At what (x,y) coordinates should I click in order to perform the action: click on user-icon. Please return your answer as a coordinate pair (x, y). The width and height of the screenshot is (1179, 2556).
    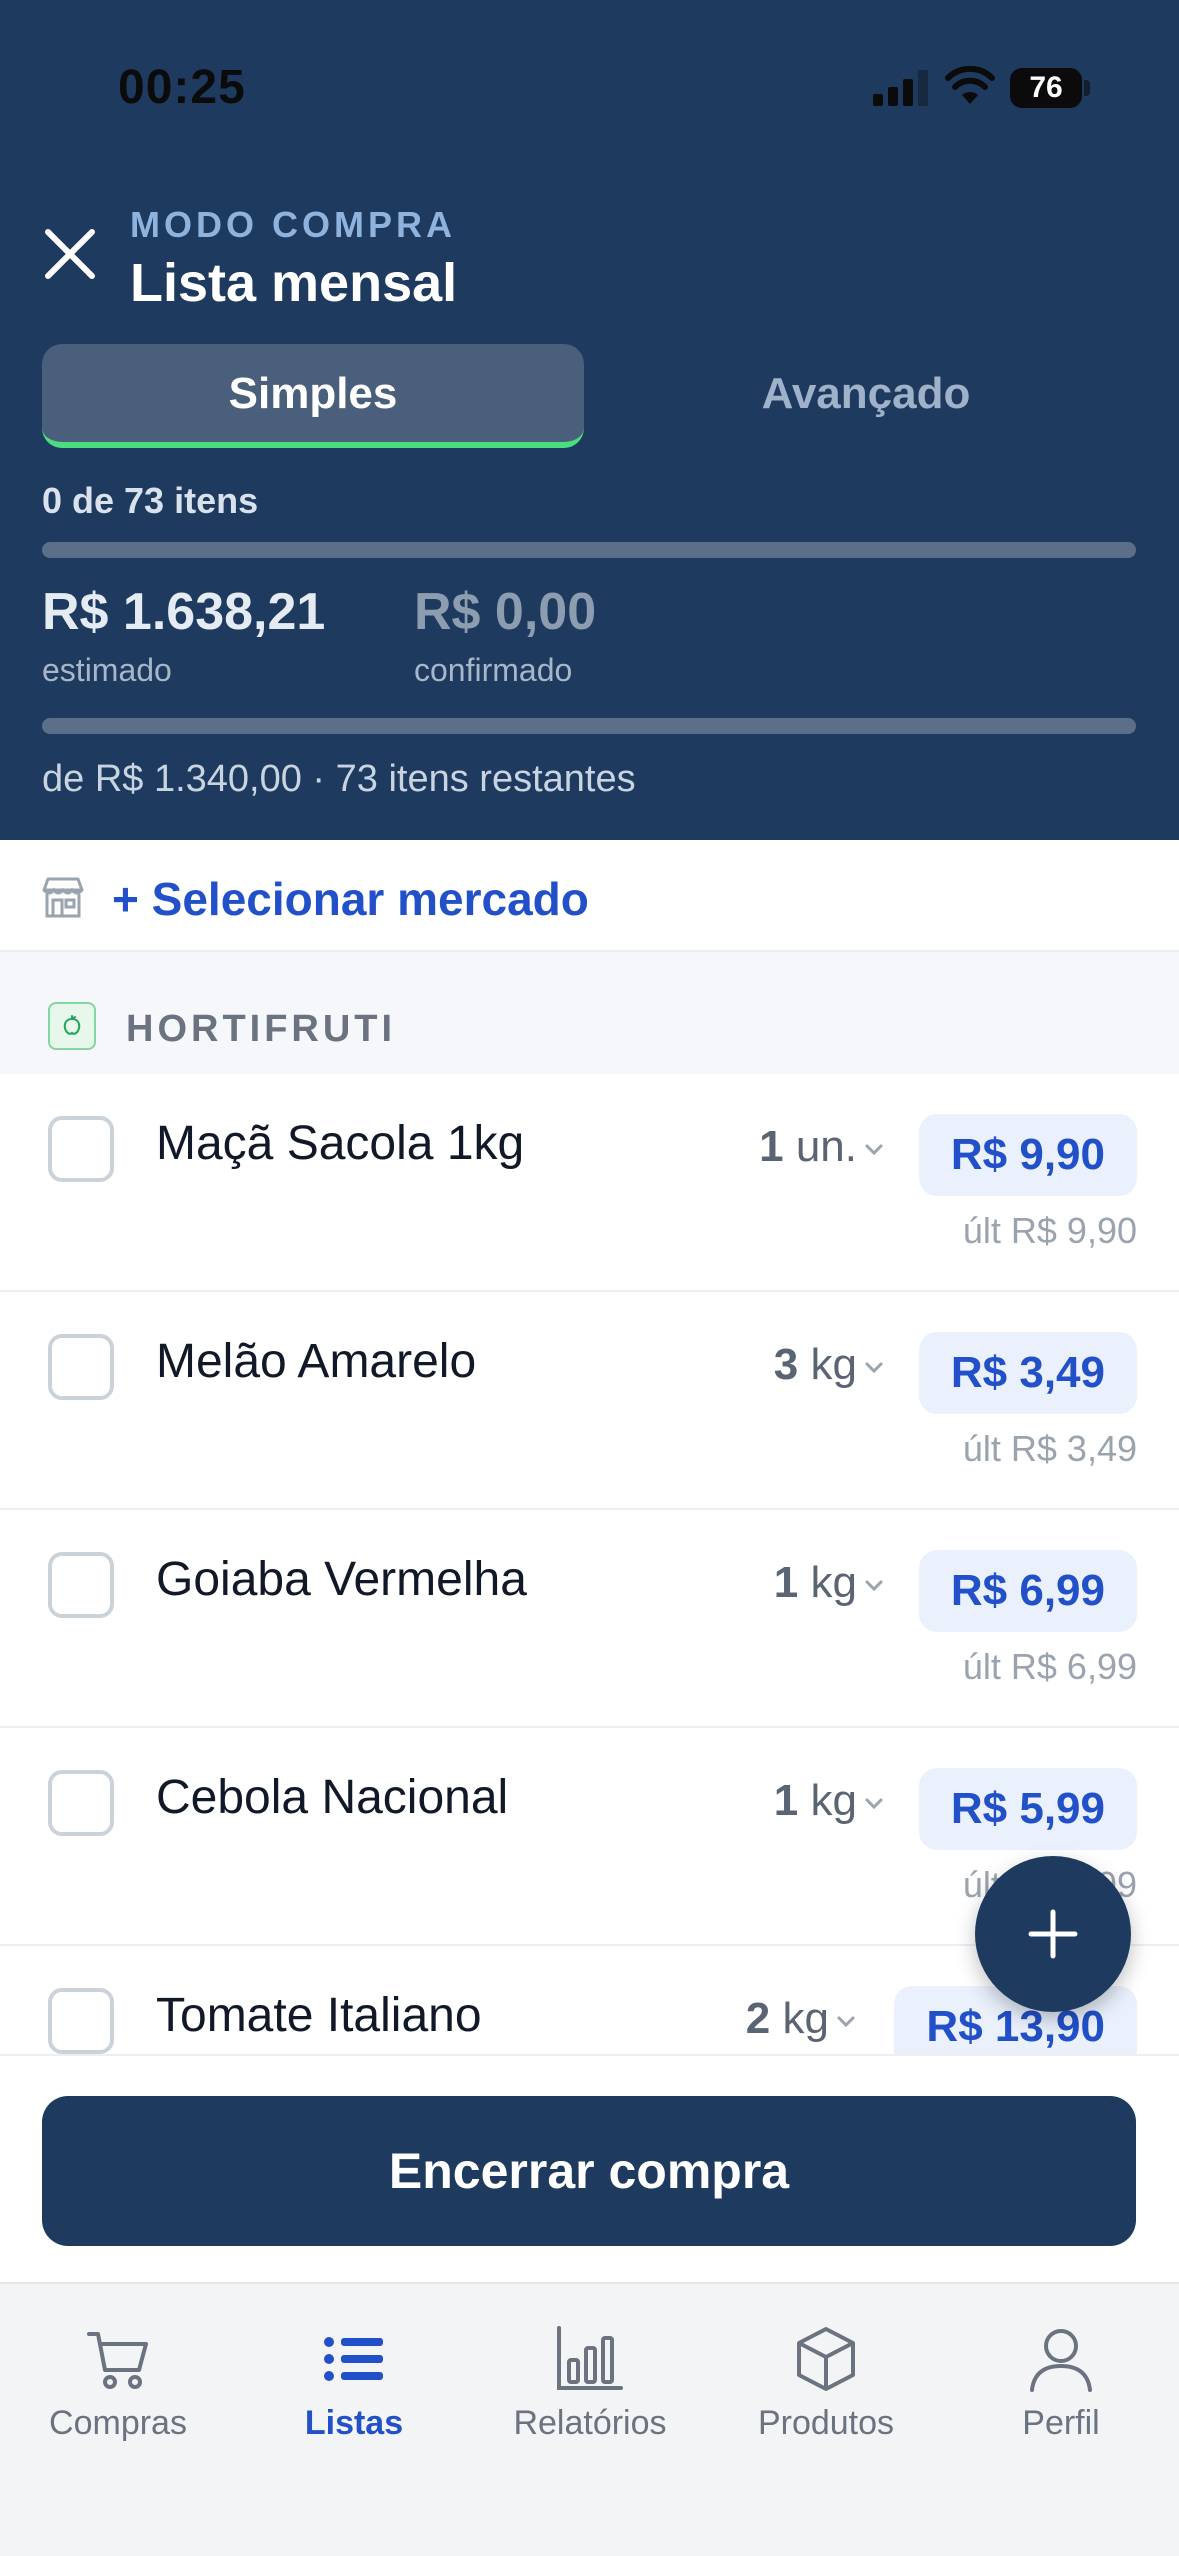
    Looking at the image, I should click on (1061, 2360).